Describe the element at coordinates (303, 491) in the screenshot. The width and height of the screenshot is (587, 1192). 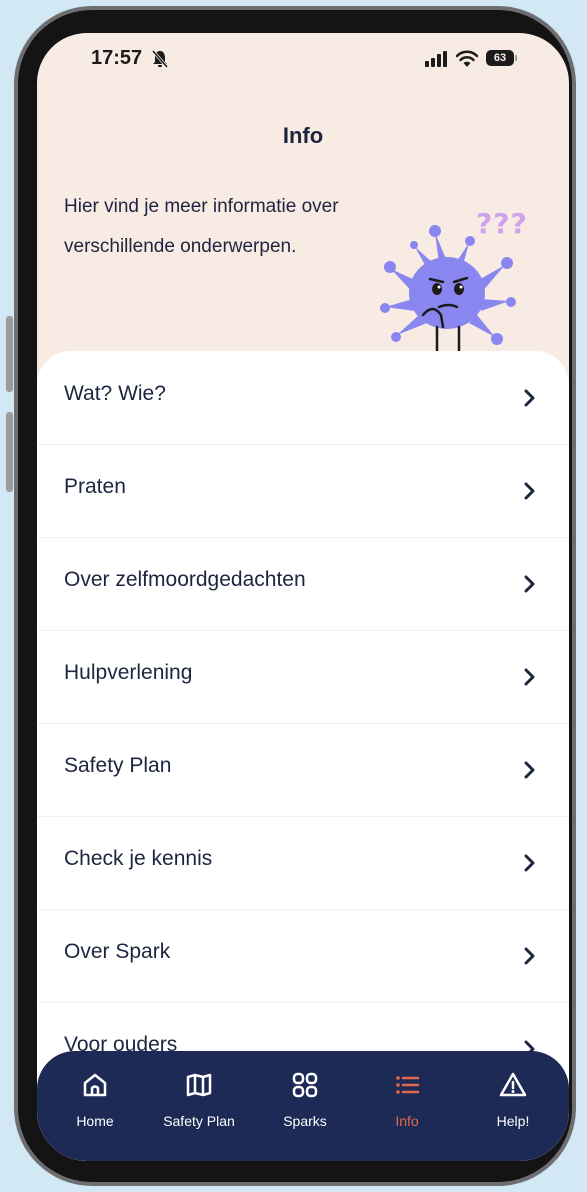
I see `menu-item-praten: Praten` at that location.